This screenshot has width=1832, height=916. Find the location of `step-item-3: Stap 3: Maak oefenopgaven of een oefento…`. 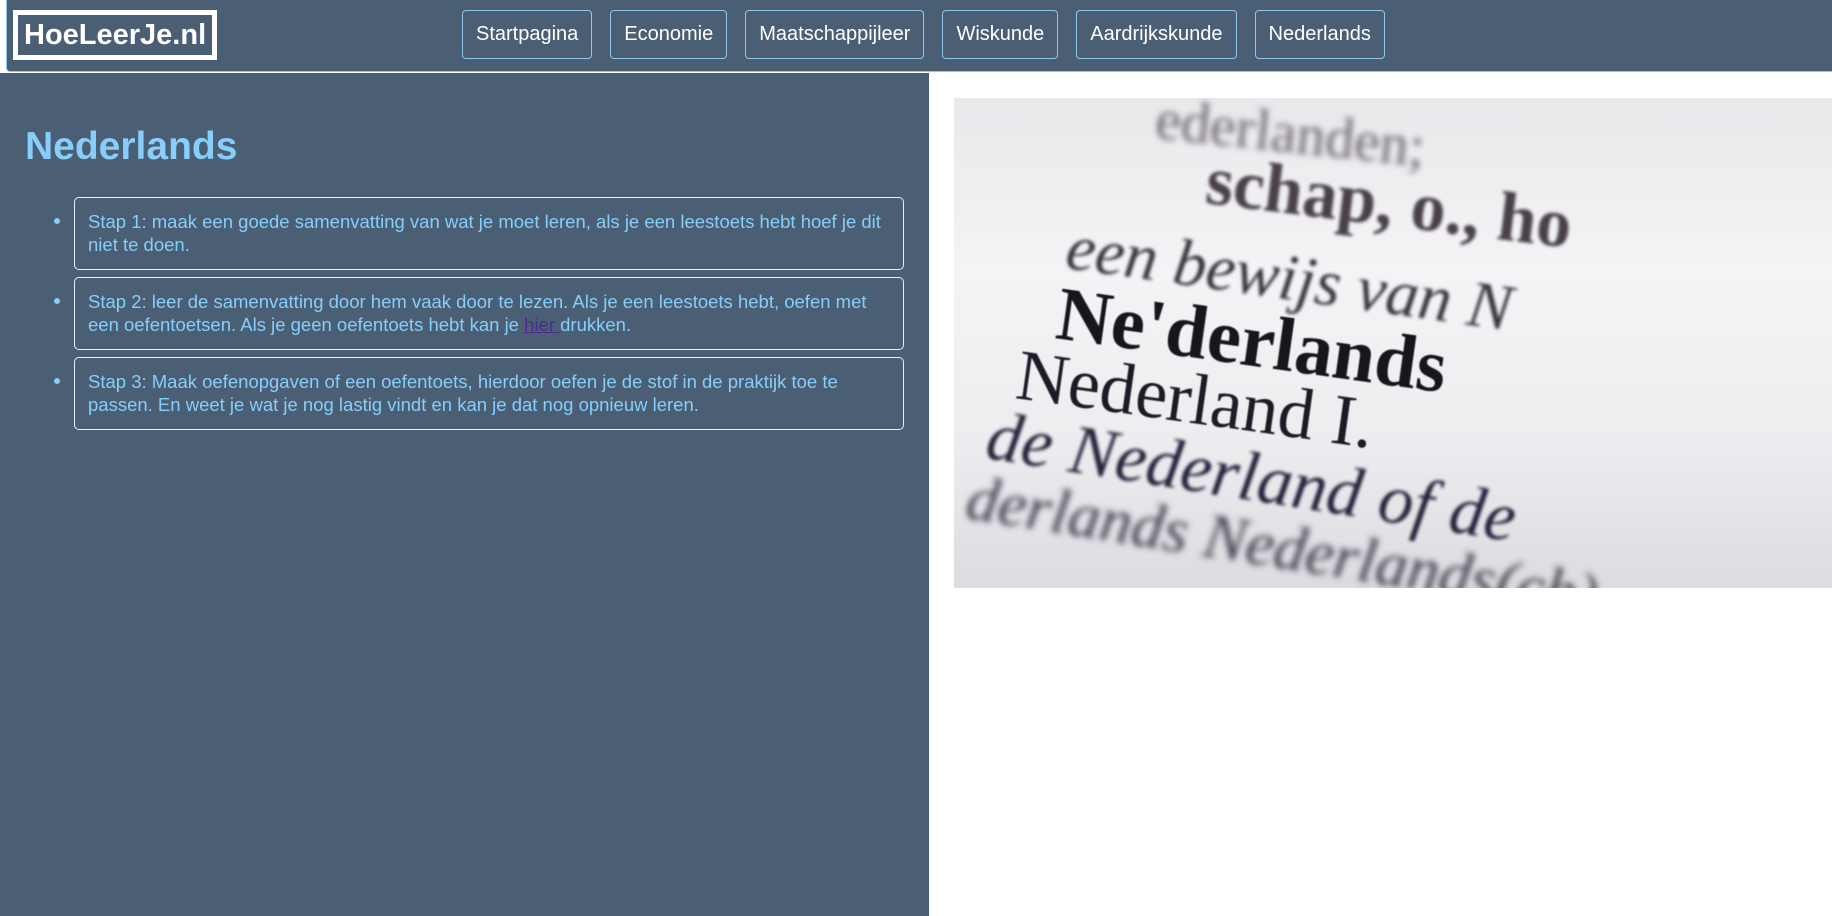

step-item-3: Stap 3: Maak oefenopgaven of een oefento… is located at coordinates (479, 393).